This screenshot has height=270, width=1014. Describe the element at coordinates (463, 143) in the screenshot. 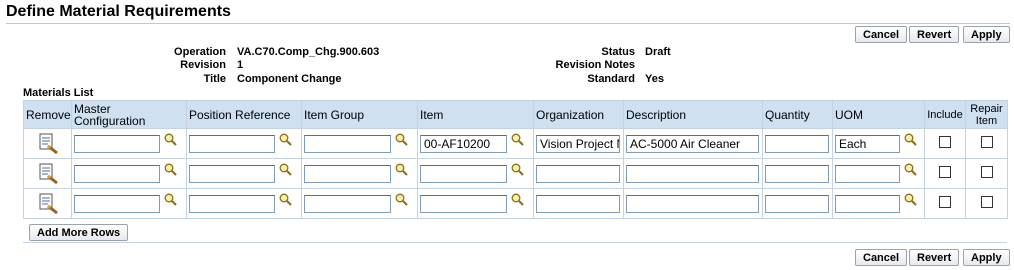

I see `item-input: 00-AF10200` at that location.